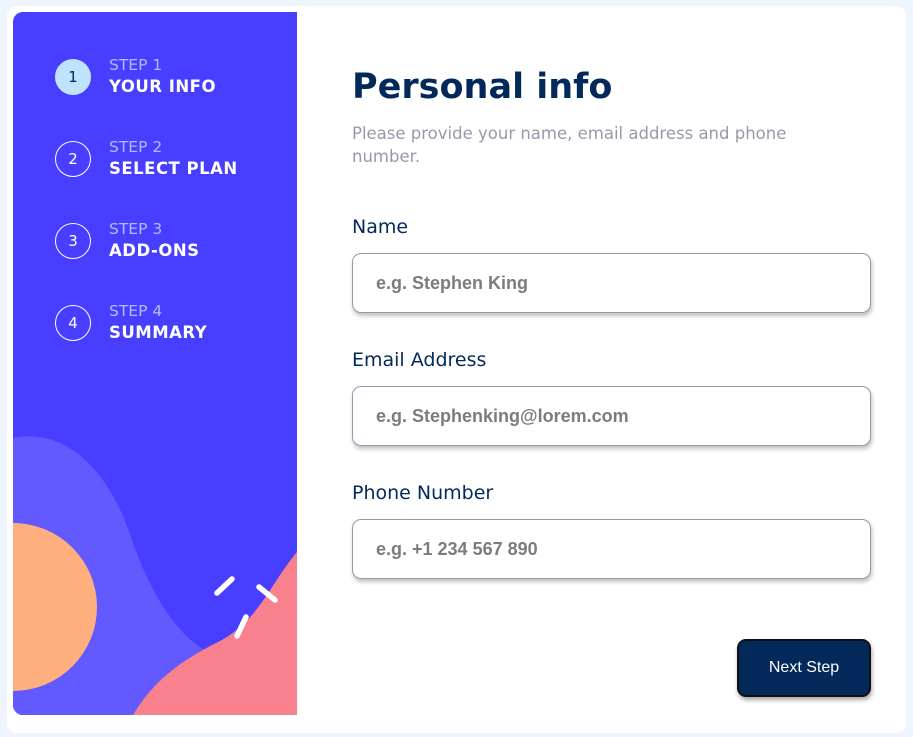 This screenshot has width=913, height=737. What do you see at coordinates (611, 549) in the screenshot?
I see `phone-input` at bounding box center [611, 549].